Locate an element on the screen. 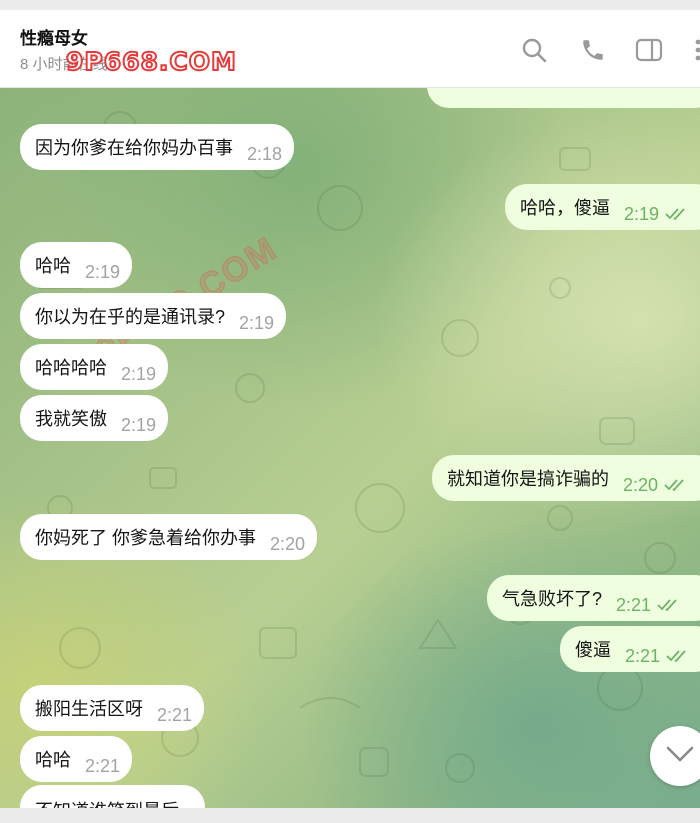 This screenshot has width=700, height=823. message-text: 气急败坏了? is located at coordinates (552, 599).